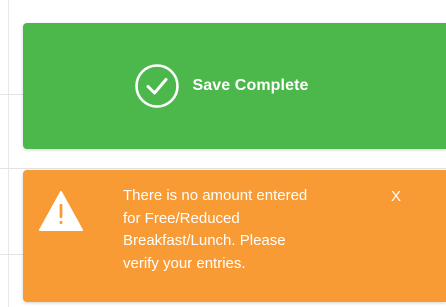 This screenshot has width=446, height=307. Describe the element at coordinates (215, 195) in the screenshot. I see `warning-message-line: There is no amount entered` at that location.